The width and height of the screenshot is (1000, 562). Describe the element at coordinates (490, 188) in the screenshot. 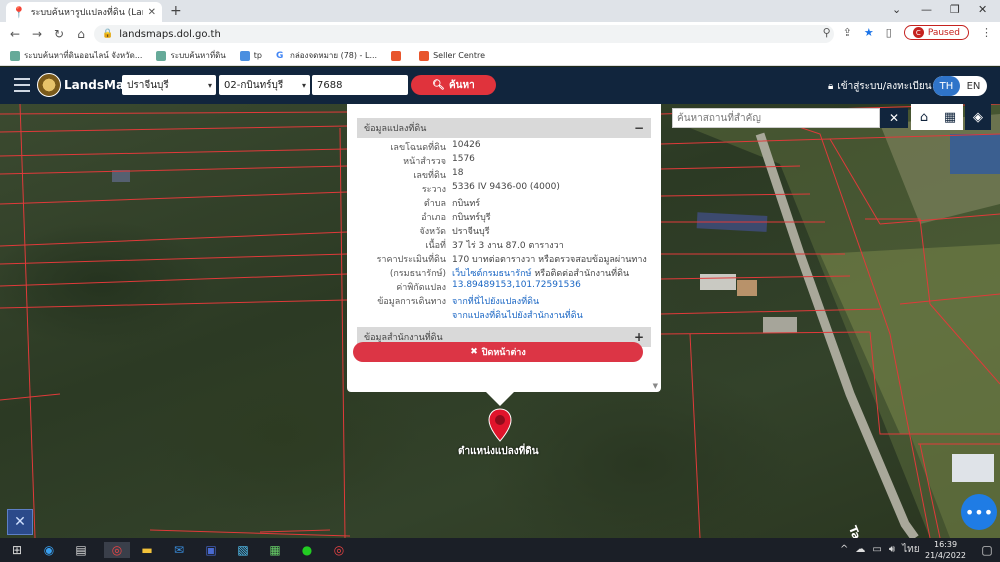

I see `info-row: ระวาง 5336 IV 9436-00 (4000)` at that location.